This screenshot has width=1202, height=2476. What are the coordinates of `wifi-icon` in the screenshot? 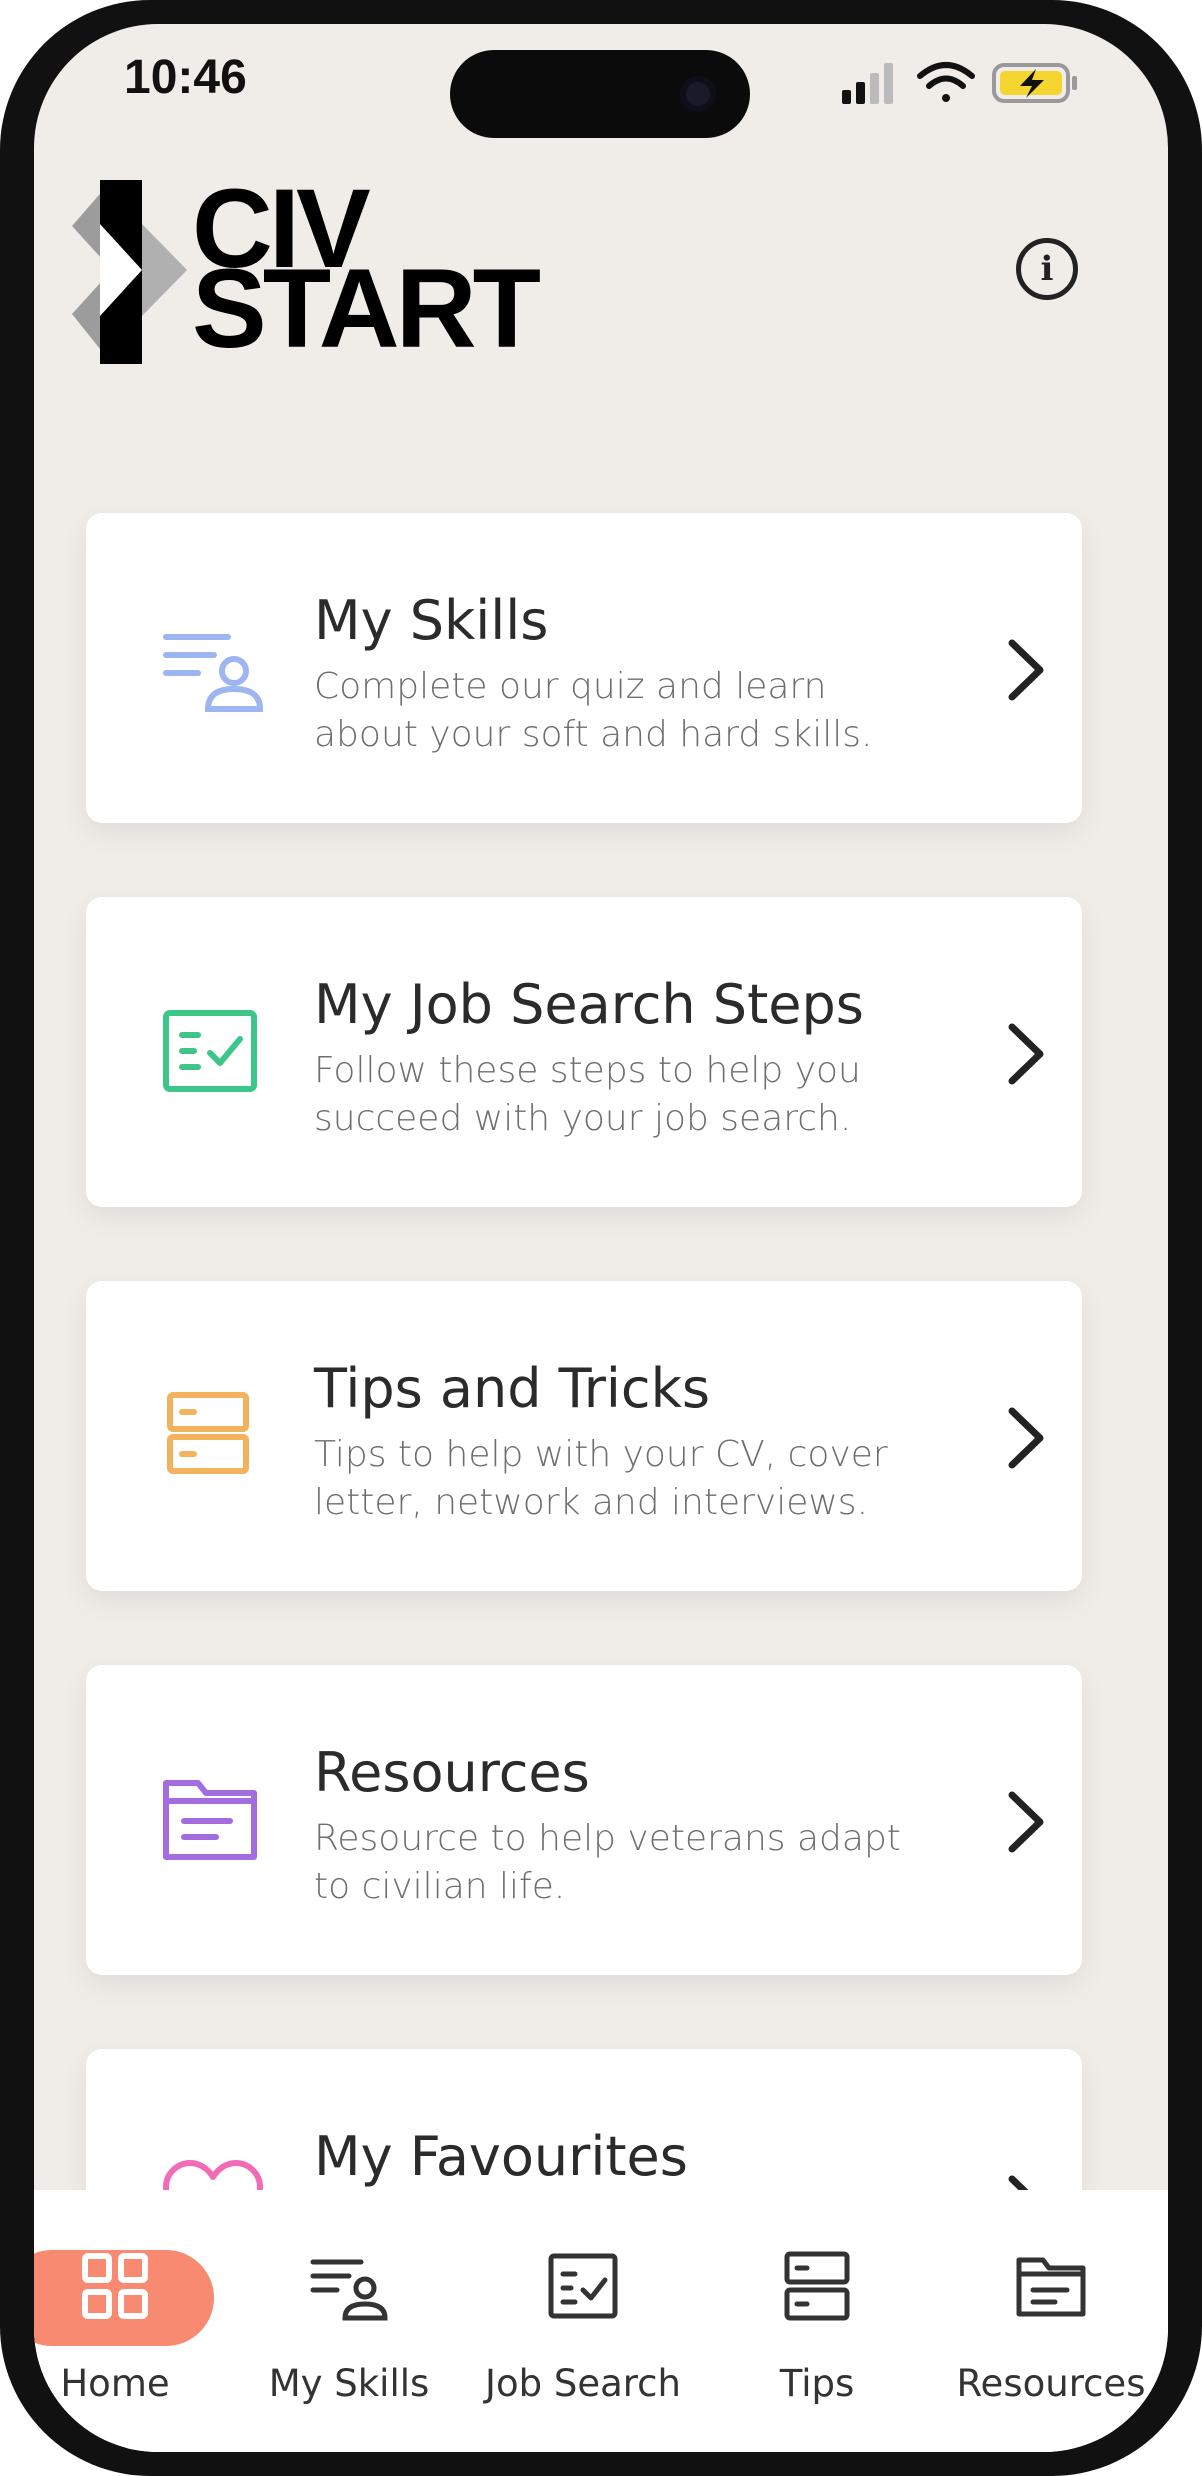 It's located at (946, 82).